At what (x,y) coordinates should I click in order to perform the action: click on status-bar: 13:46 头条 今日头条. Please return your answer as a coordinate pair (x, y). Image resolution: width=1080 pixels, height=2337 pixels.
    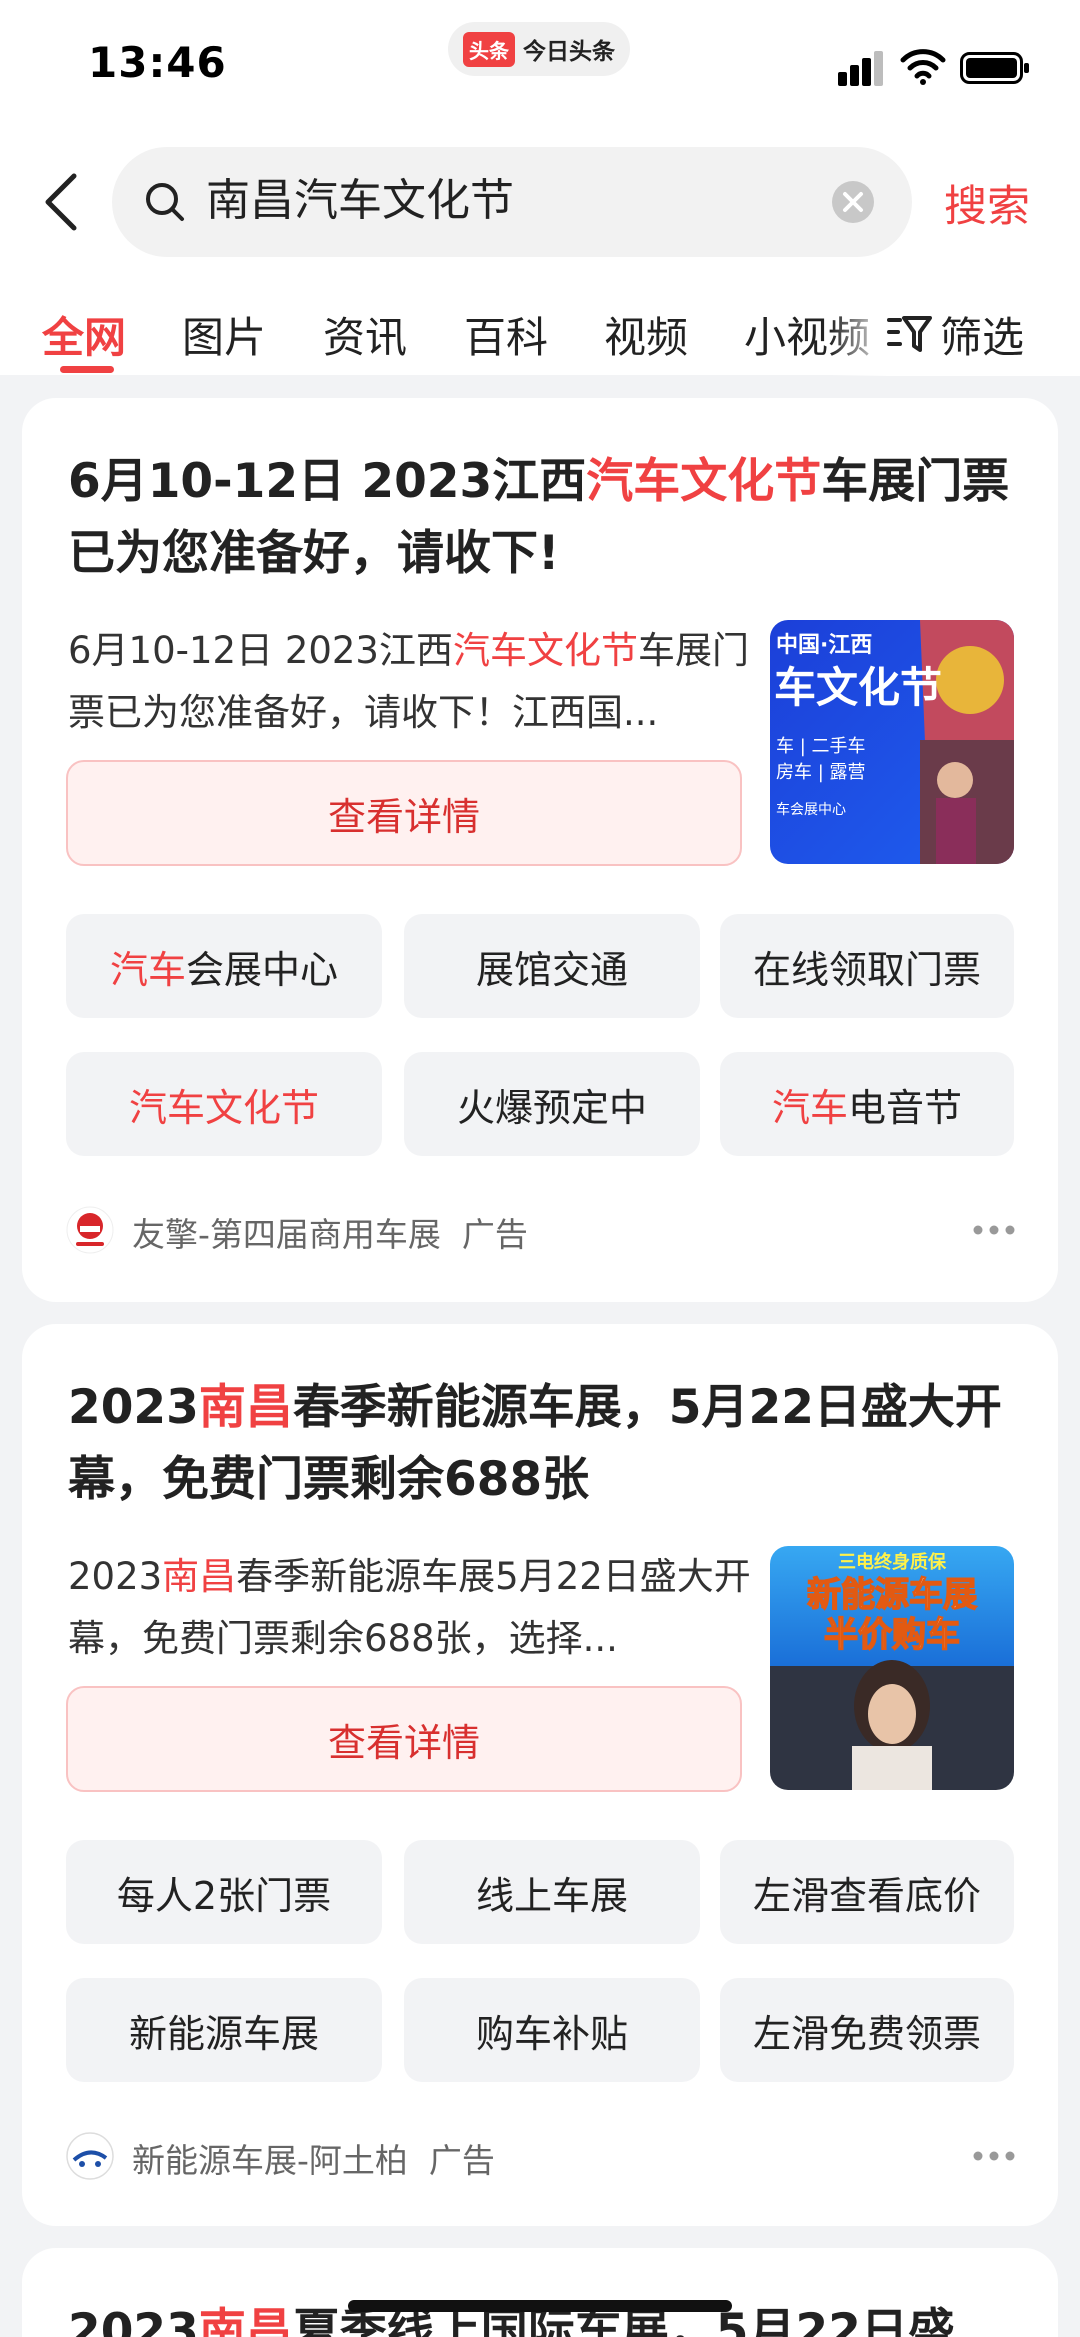
    Looking at the image, I should click on (540, 65).